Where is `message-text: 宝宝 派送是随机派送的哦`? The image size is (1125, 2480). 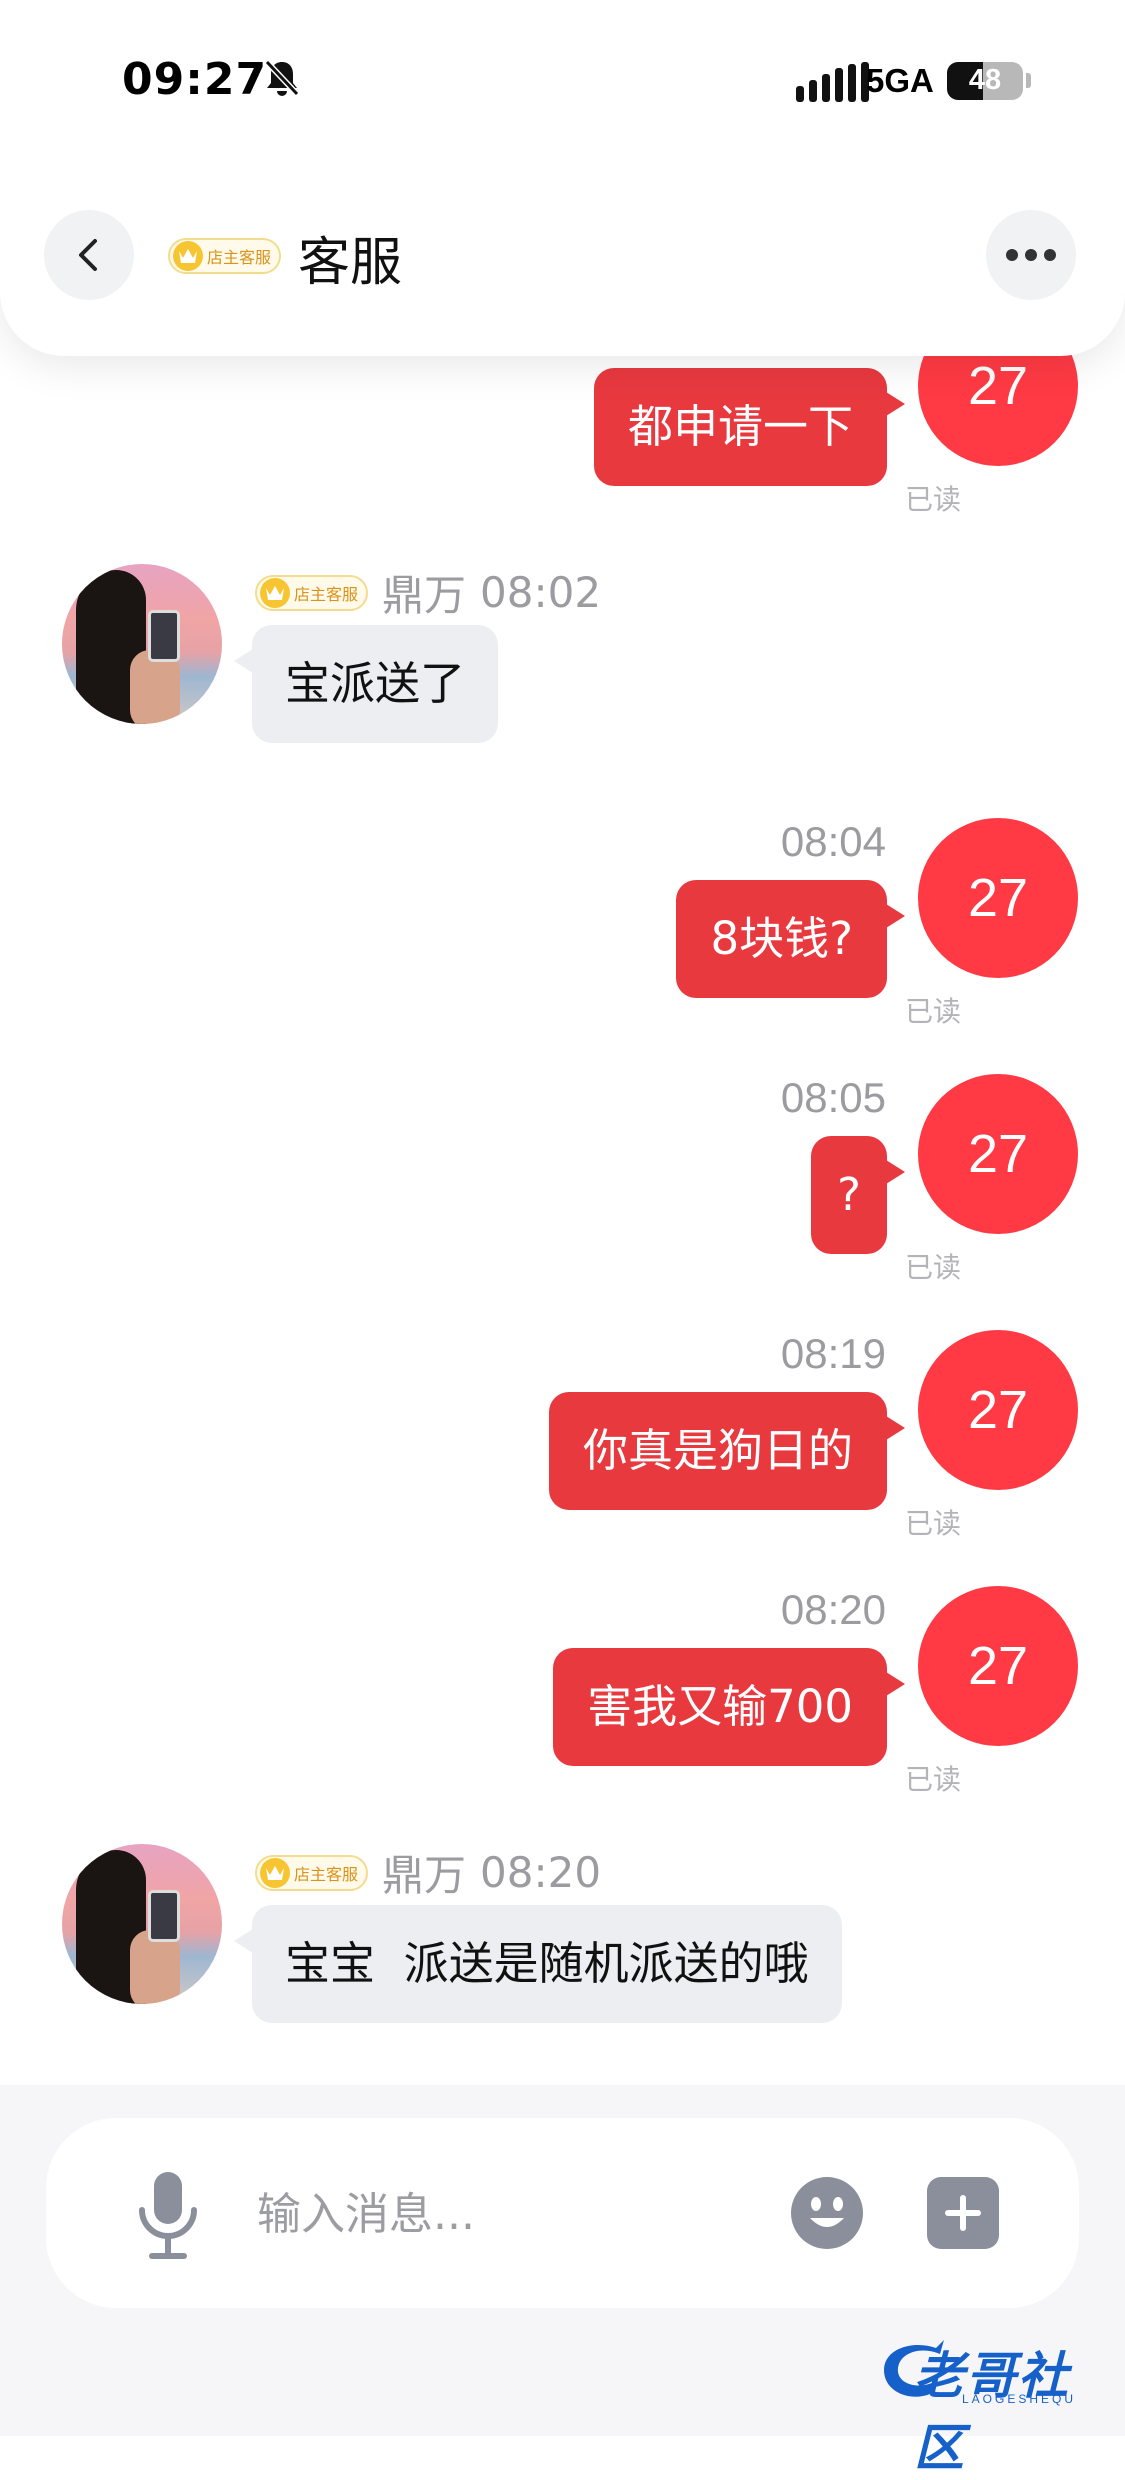
message-text: 宝宝 派送是随机派送的哦 is located at coordinates (547, 1963).